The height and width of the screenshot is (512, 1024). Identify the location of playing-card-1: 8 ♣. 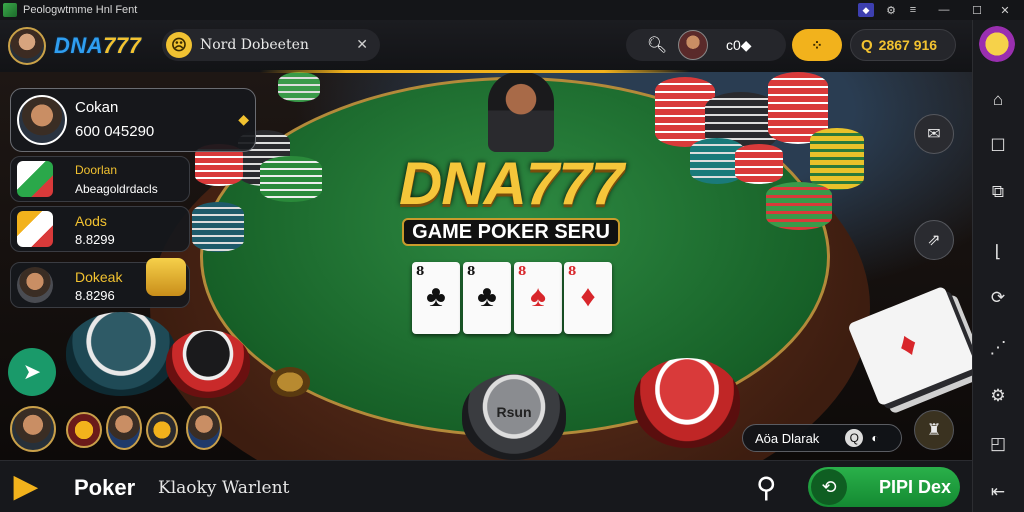
(436, 298).